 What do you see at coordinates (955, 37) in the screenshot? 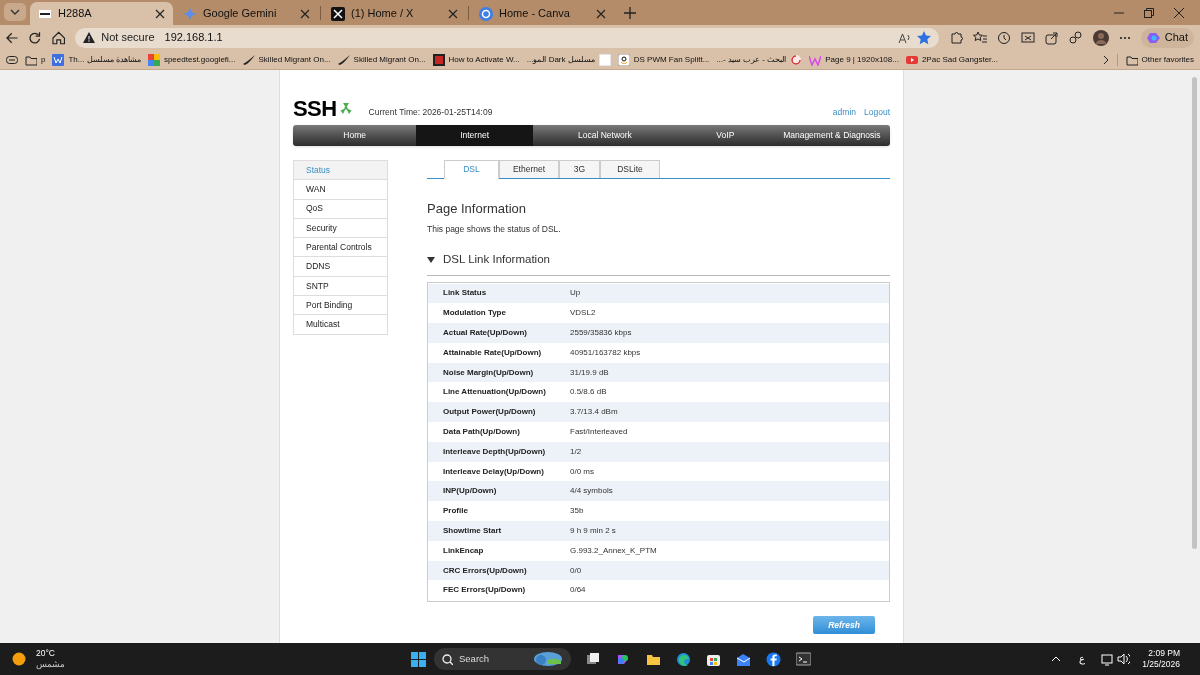
I see `extensions-icon` at bounding box center [955, 37].